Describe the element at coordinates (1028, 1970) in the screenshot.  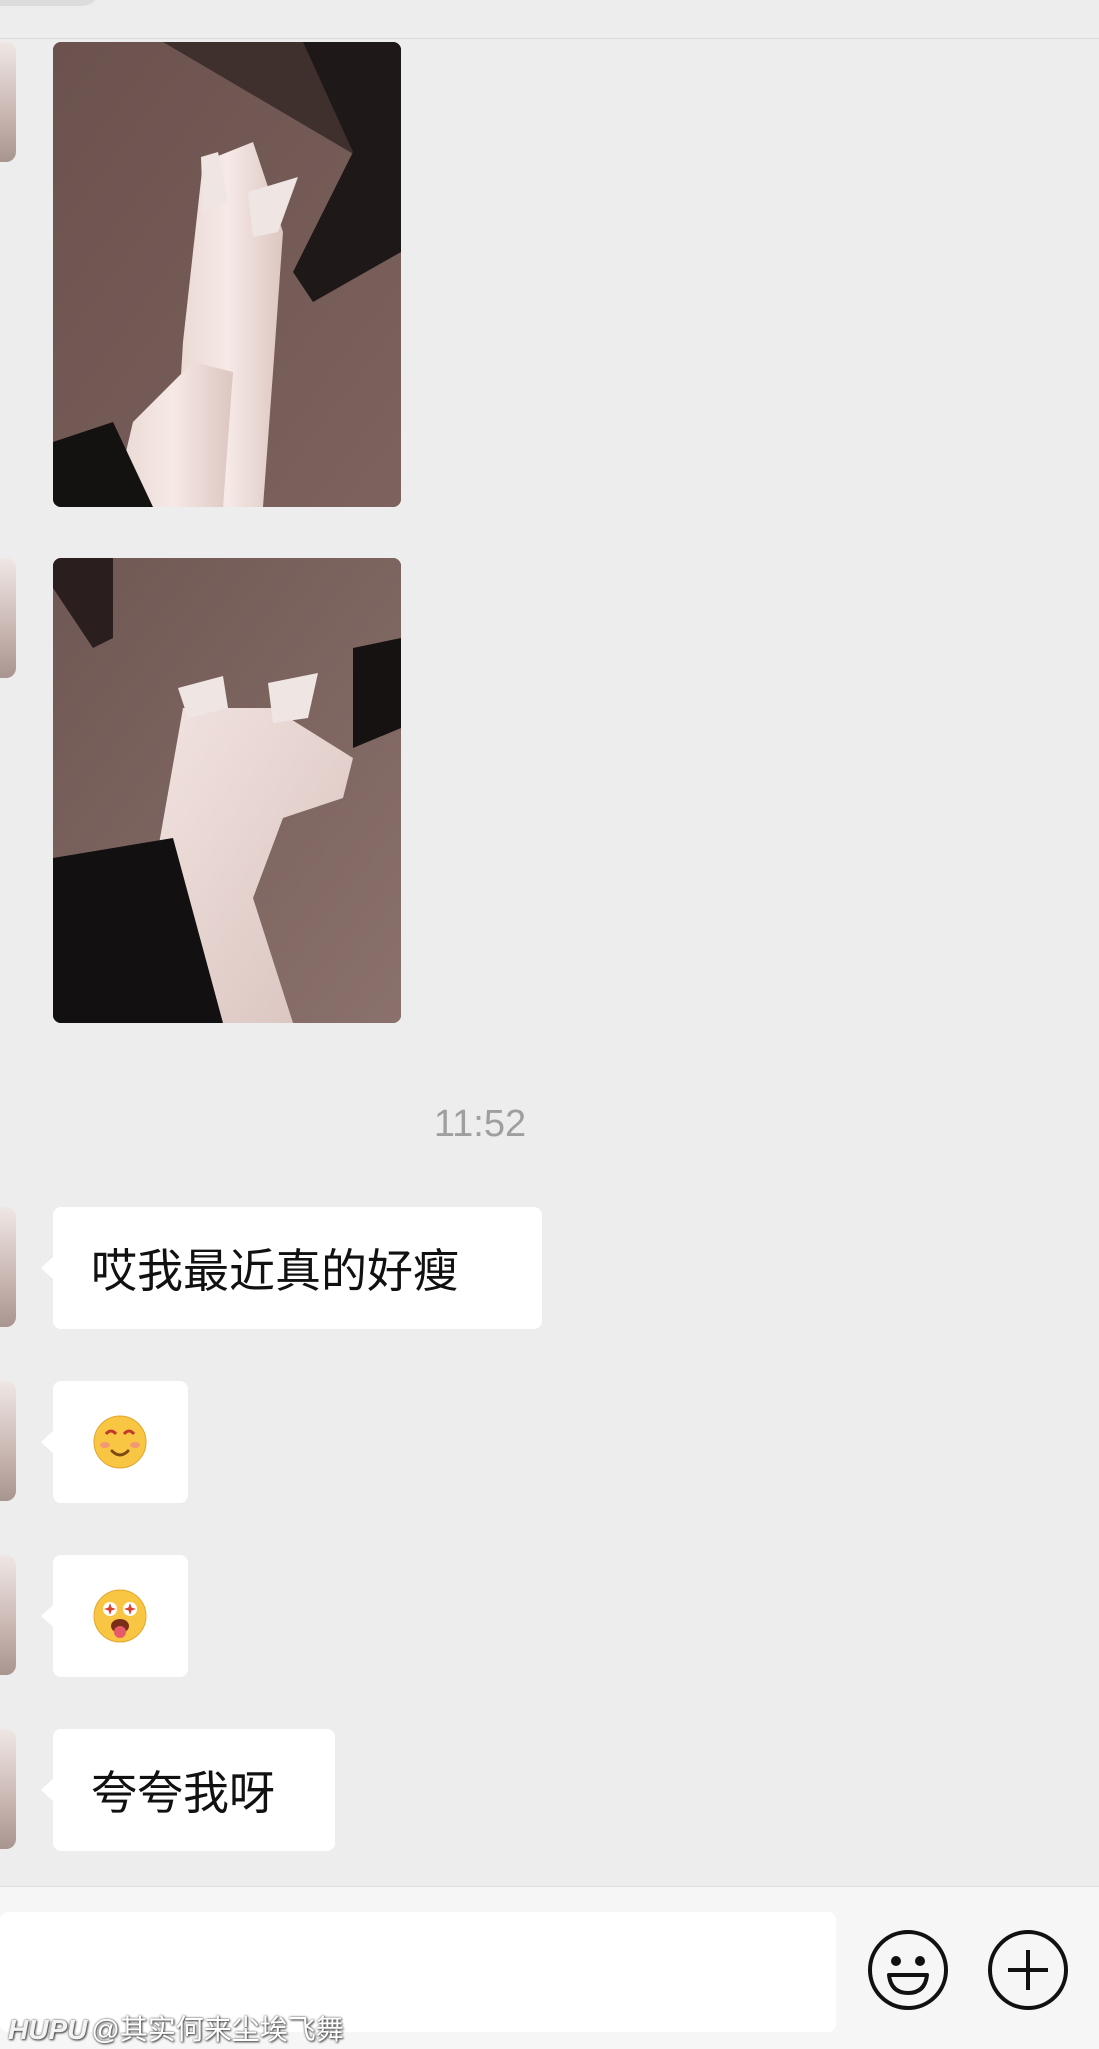
I see `plus-circle-icon` at that location.